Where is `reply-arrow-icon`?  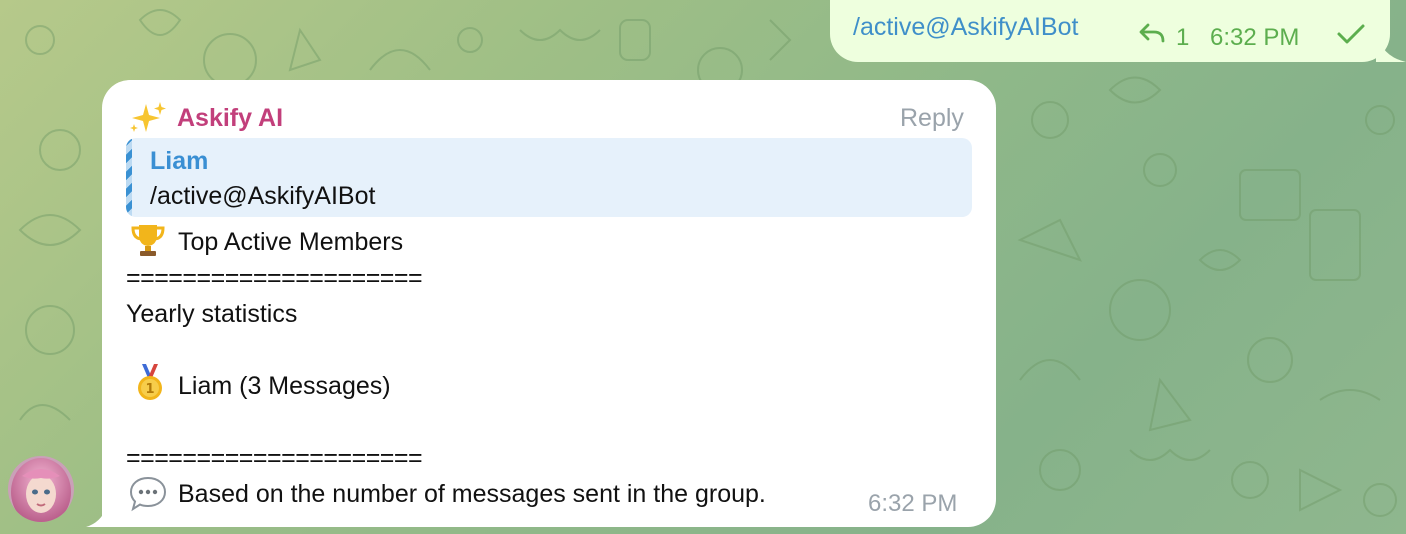 reply-arrow-icon is located at coordinates (1152, 33).